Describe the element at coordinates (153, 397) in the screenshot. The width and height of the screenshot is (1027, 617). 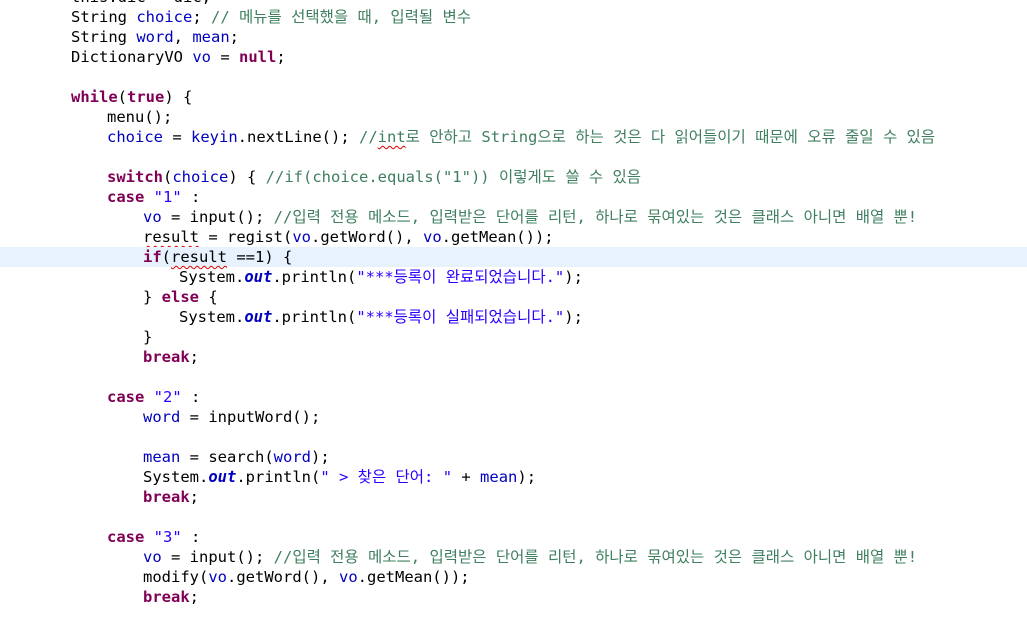
I see `code-line-text: case "2" :` at that location.